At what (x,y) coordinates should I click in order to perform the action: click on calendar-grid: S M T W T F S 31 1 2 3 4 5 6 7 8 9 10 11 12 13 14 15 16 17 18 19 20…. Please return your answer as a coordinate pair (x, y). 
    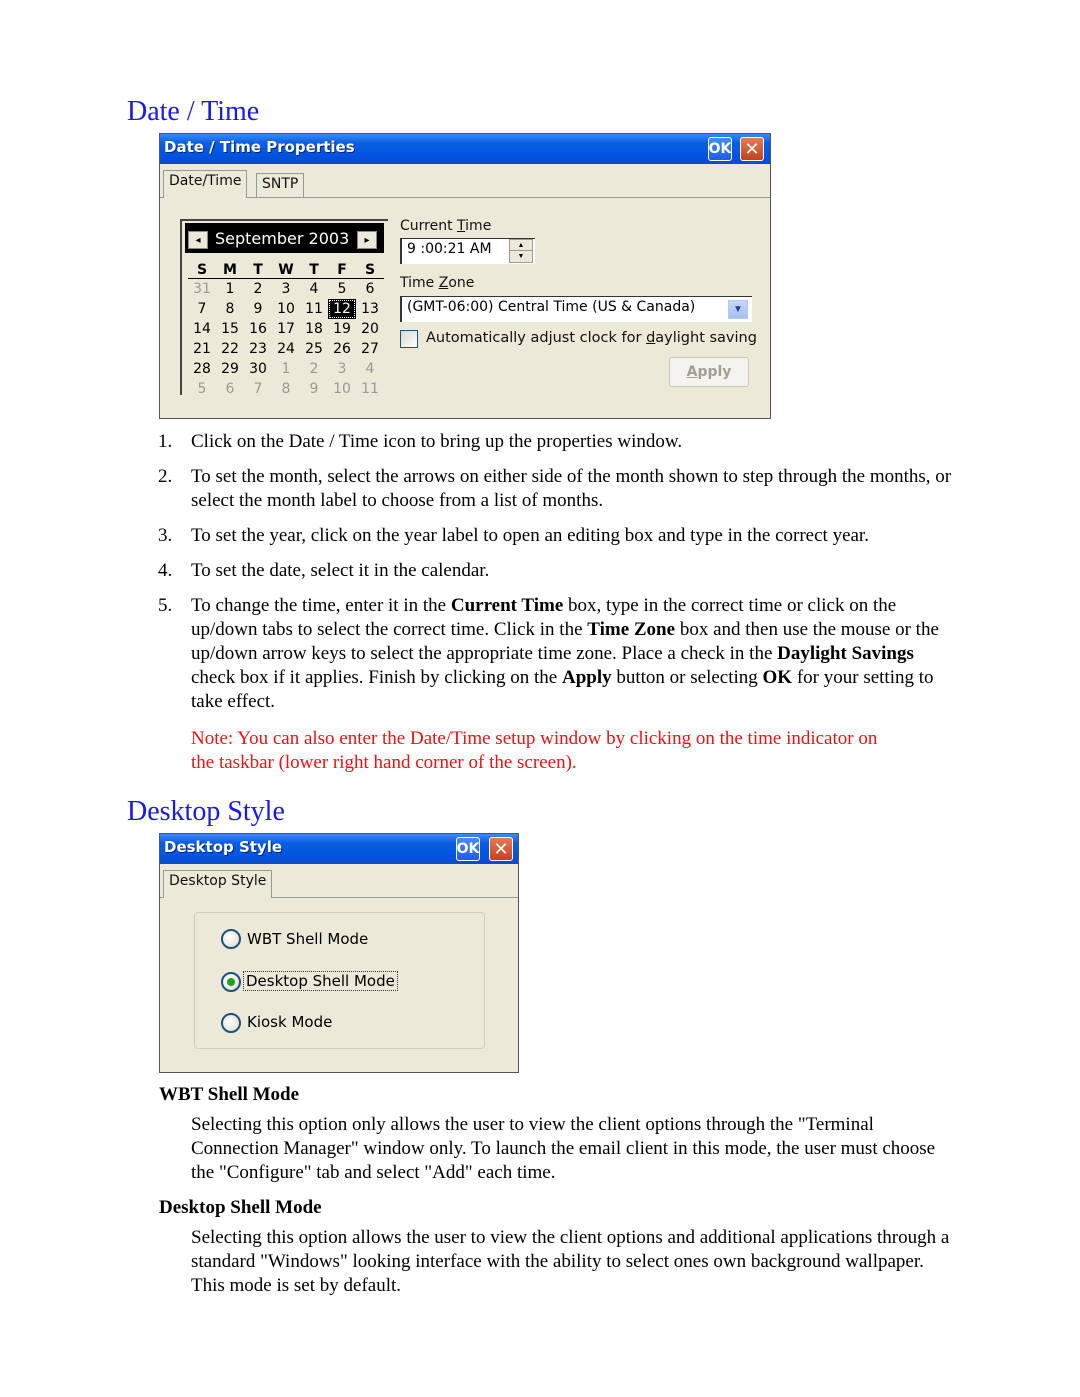
    Looking at the image, I should click on (286, 330).